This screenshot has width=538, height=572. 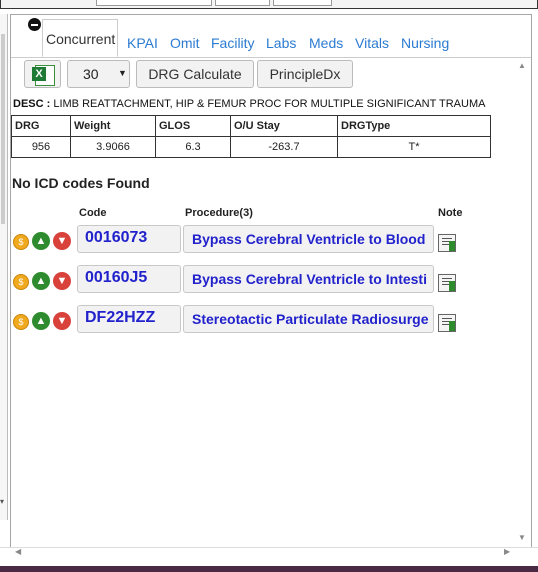 I want to click on excel-icon: X, so click(x=39, y=74).